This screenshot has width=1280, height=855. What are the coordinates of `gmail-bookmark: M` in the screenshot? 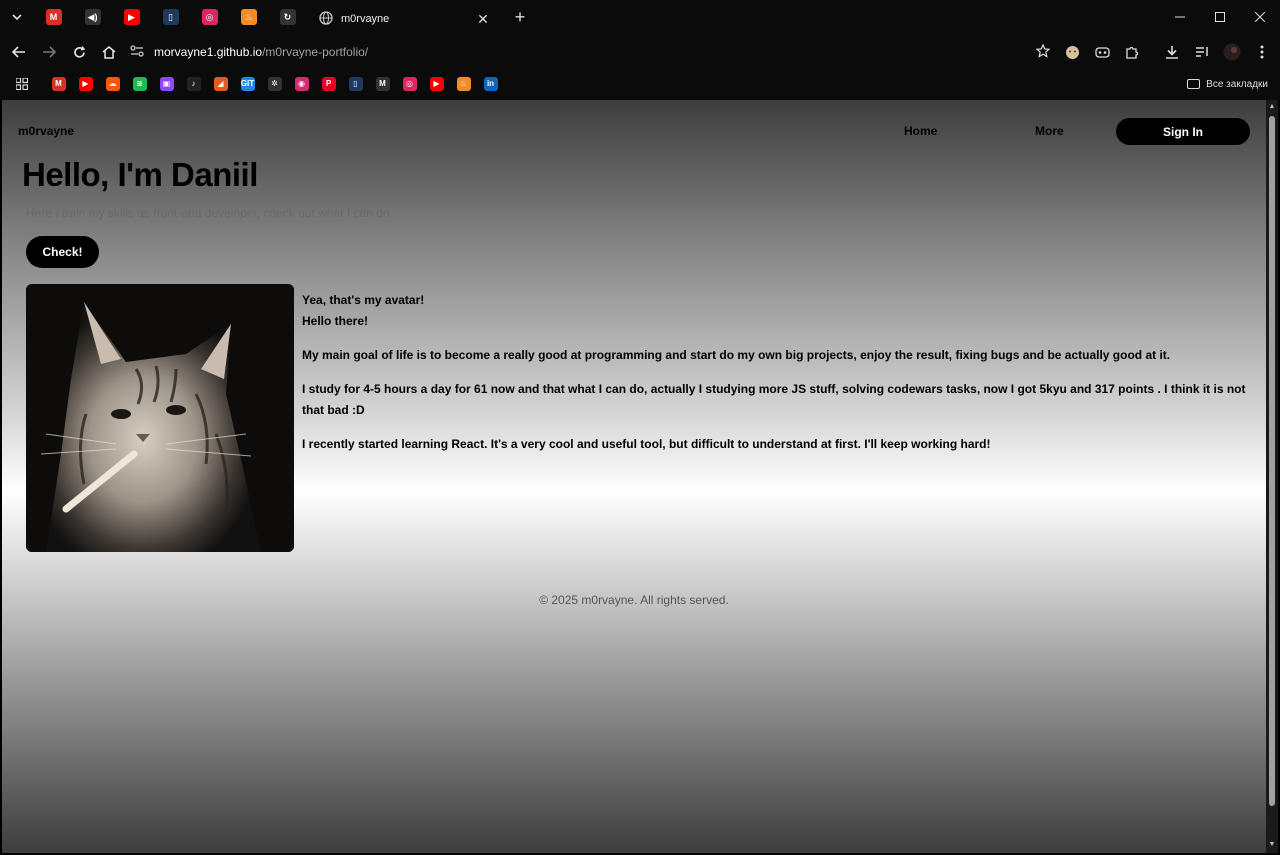 It's located at (58, 84).